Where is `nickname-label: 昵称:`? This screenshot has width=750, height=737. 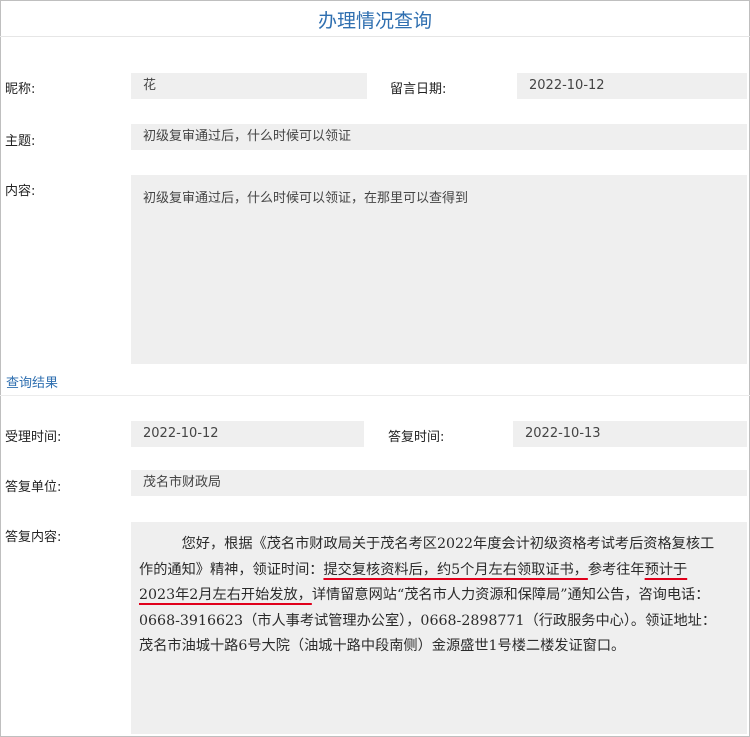
nickname-label: 昵称: is located at coordinates (20, 89).